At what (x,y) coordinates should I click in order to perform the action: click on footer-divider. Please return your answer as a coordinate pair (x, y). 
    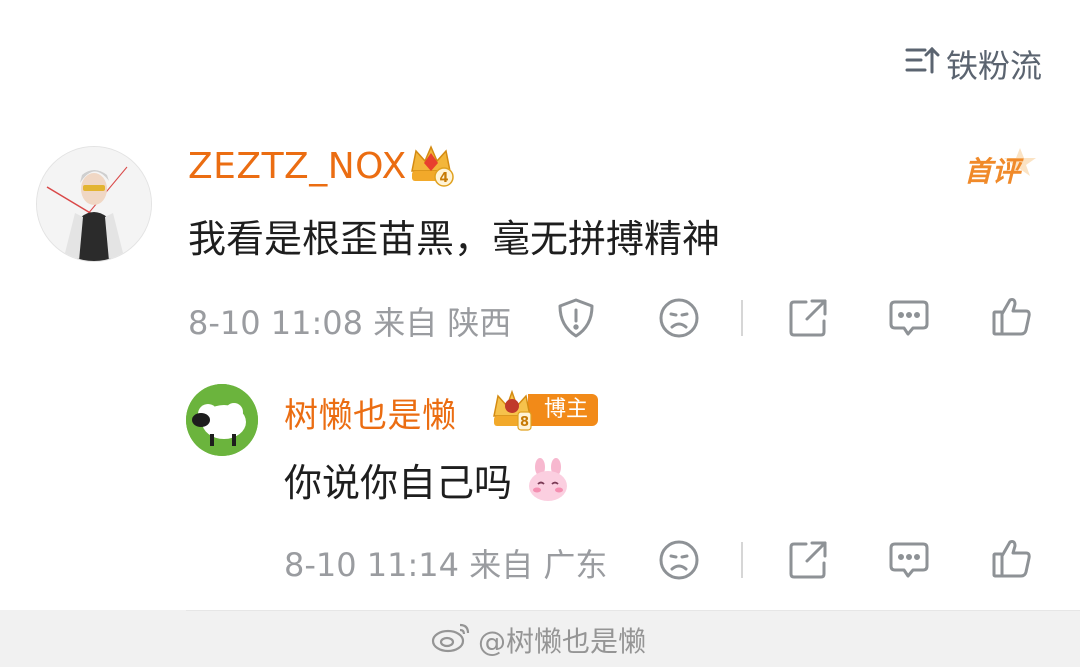
    Looking at the image, I should click on (633, 610).